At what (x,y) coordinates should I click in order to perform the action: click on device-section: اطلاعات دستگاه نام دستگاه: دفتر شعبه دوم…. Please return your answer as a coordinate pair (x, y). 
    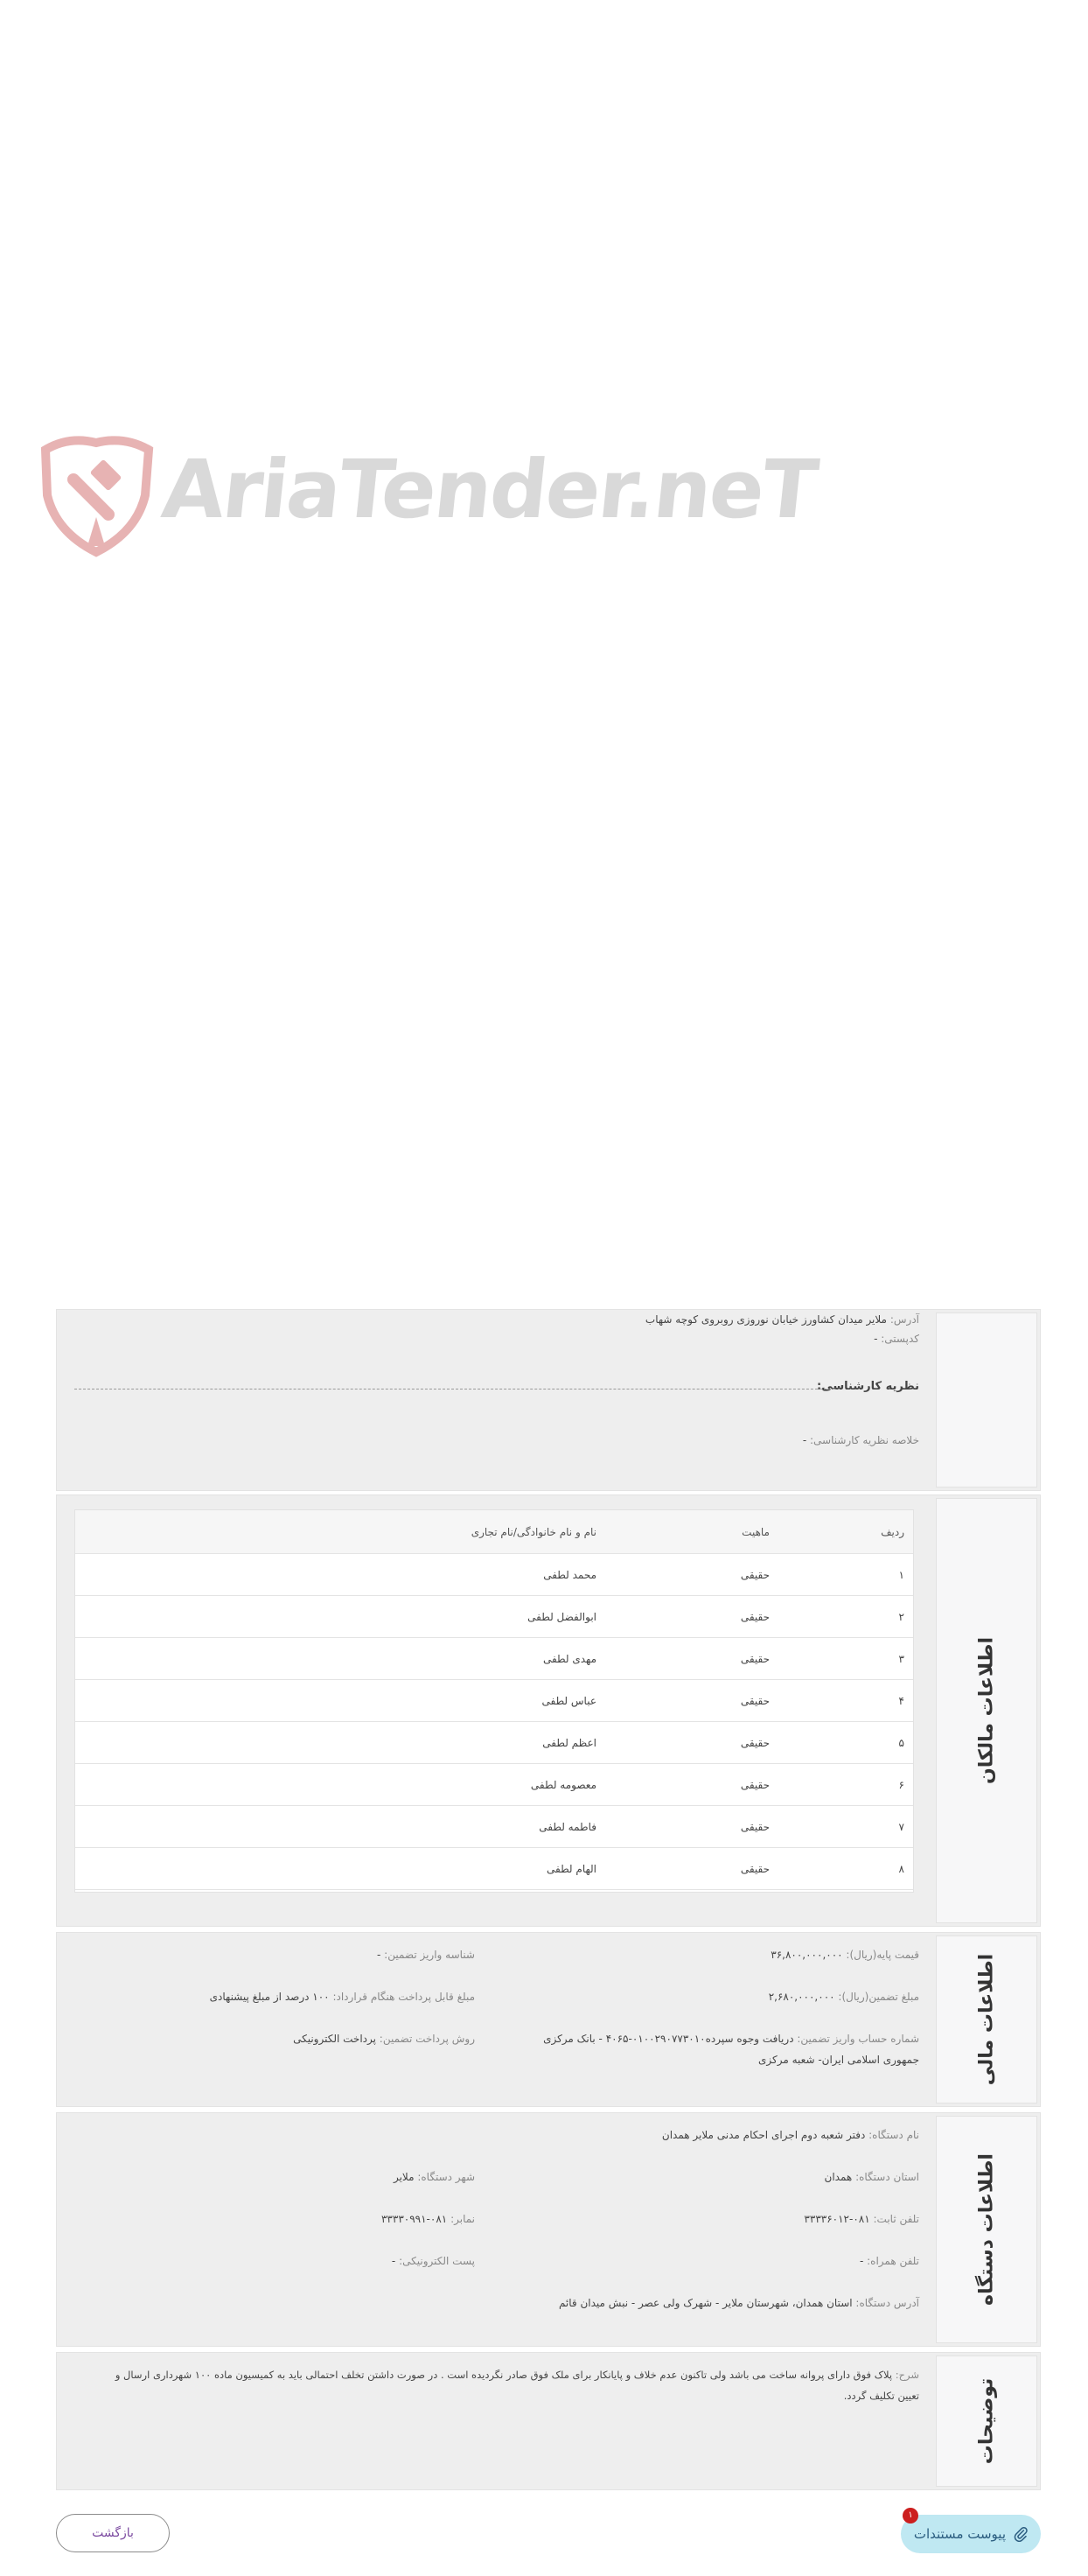
    Looking at the image, I should click on (548, 2229).